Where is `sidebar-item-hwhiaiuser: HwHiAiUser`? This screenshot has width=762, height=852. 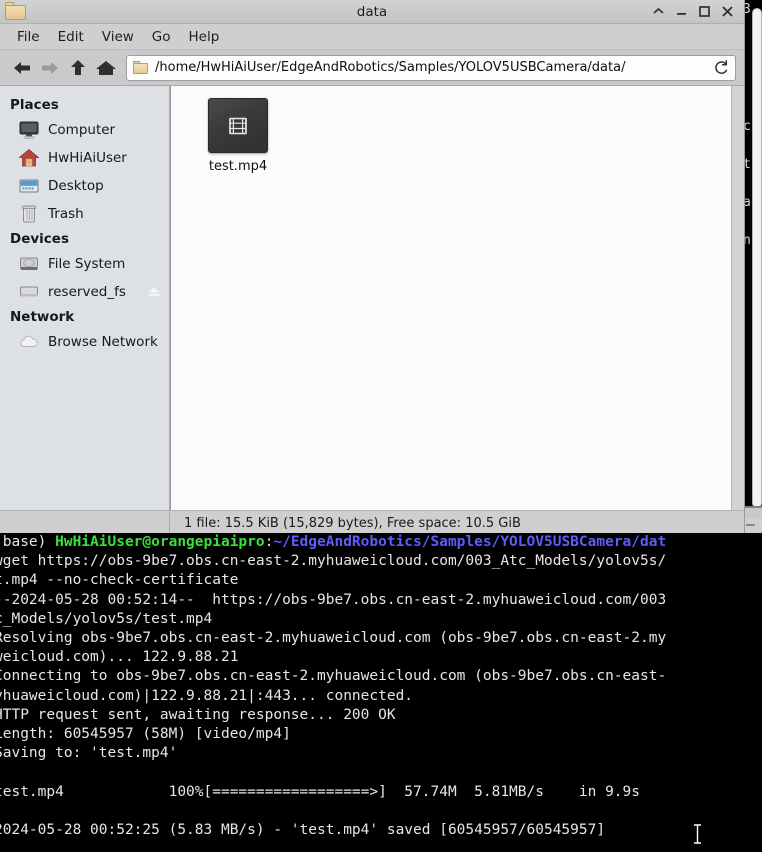
sidebar-item-hwhiaiuser: HwHiAiUser is located at coordinates (84, 158).